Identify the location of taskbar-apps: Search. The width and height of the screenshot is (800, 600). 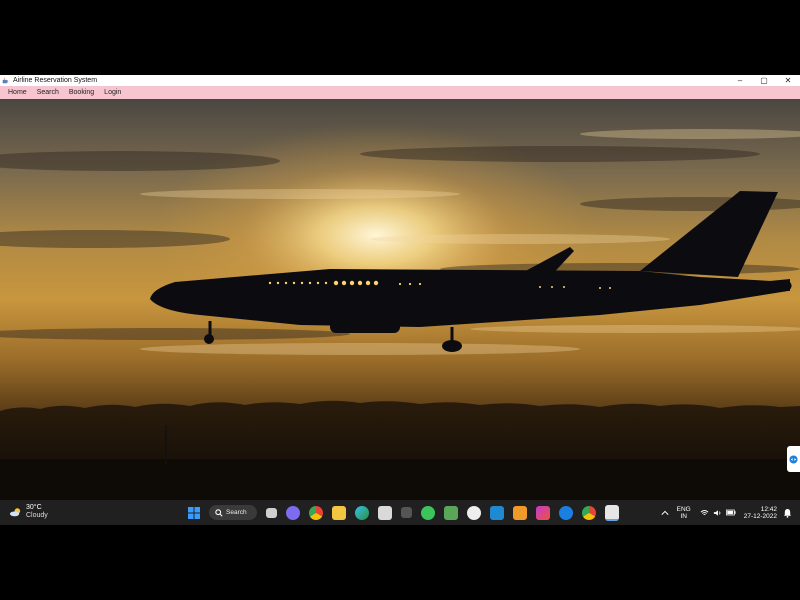
(402, 512).